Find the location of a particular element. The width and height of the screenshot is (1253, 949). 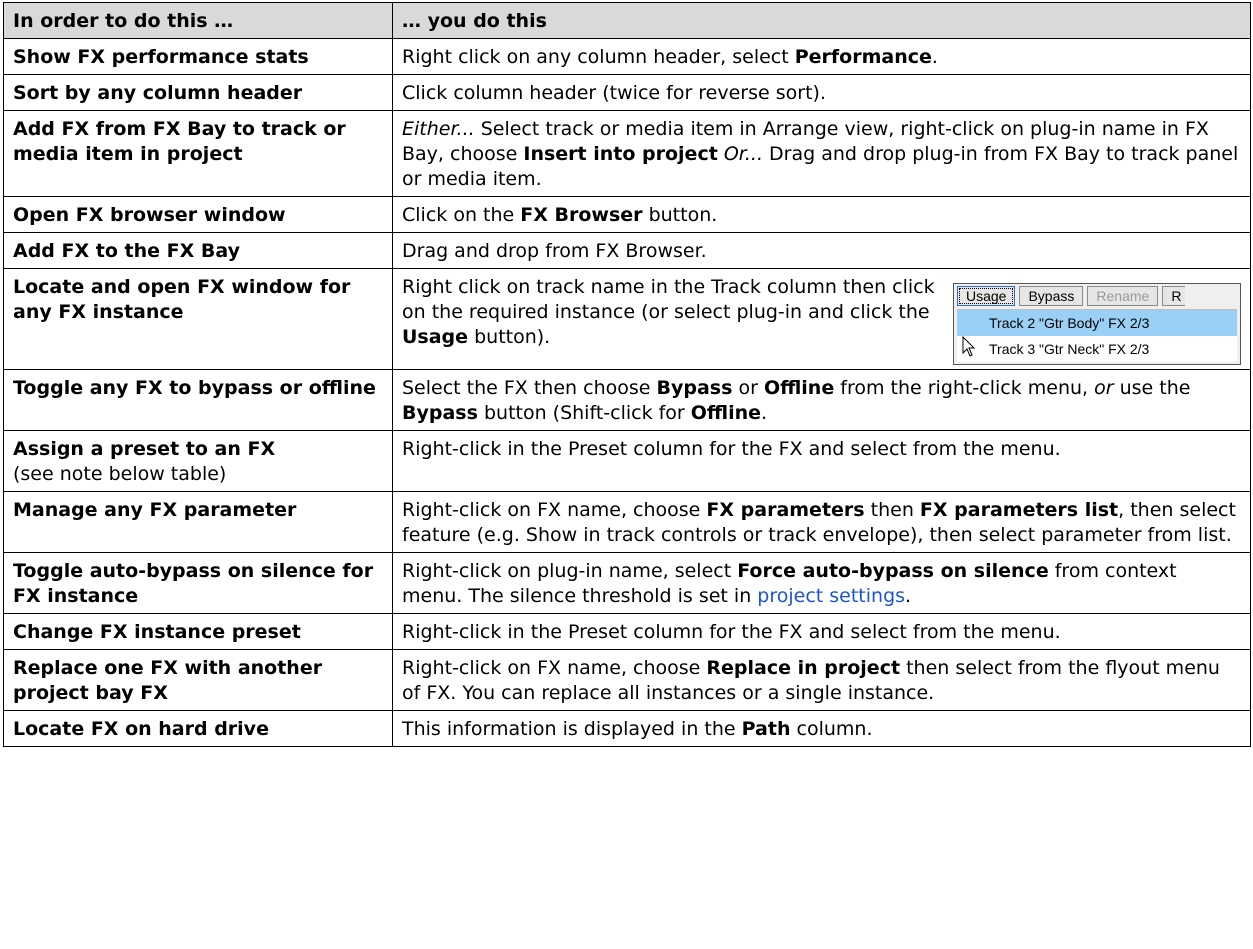

row-action: Open FX browser window is located at coordinates (198, 214).